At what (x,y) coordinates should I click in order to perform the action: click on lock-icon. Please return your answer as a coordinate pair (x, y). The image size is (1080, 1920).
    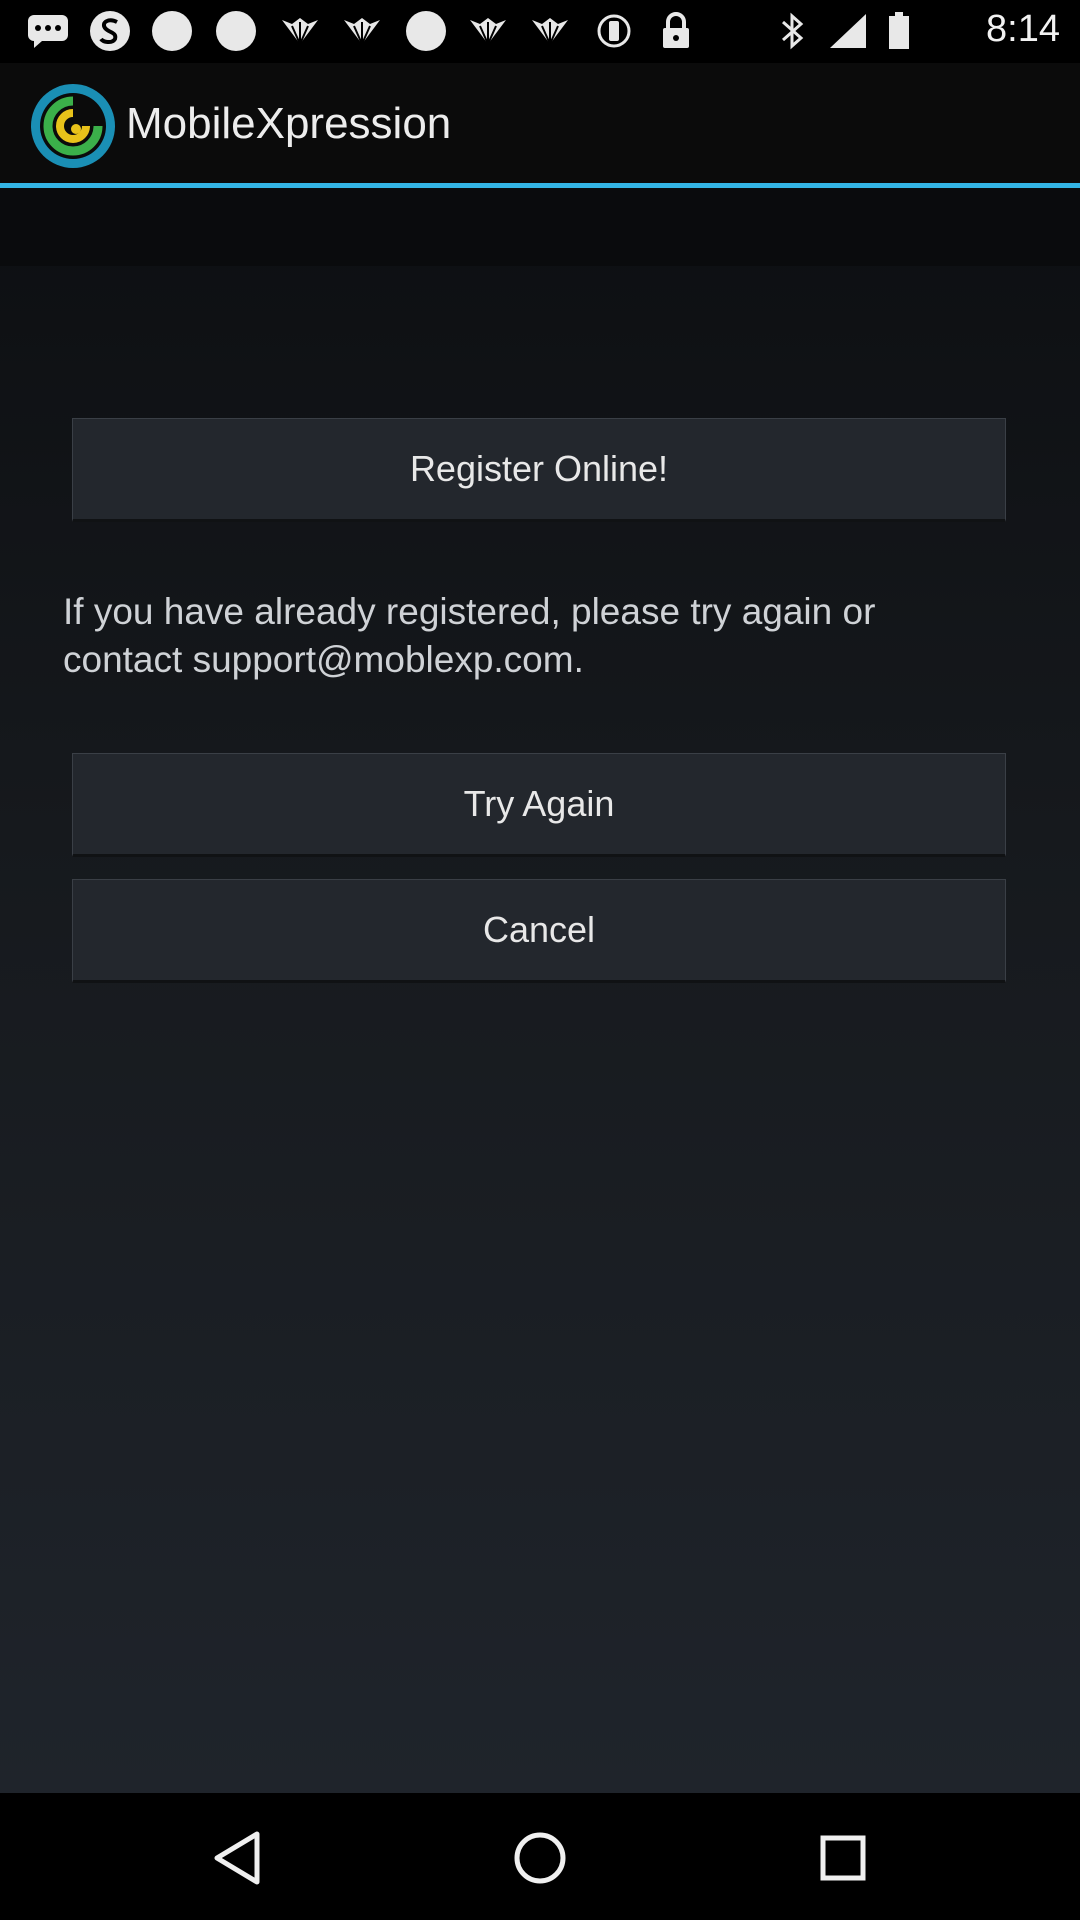
    Looking at the image, I should click on (676, 31).